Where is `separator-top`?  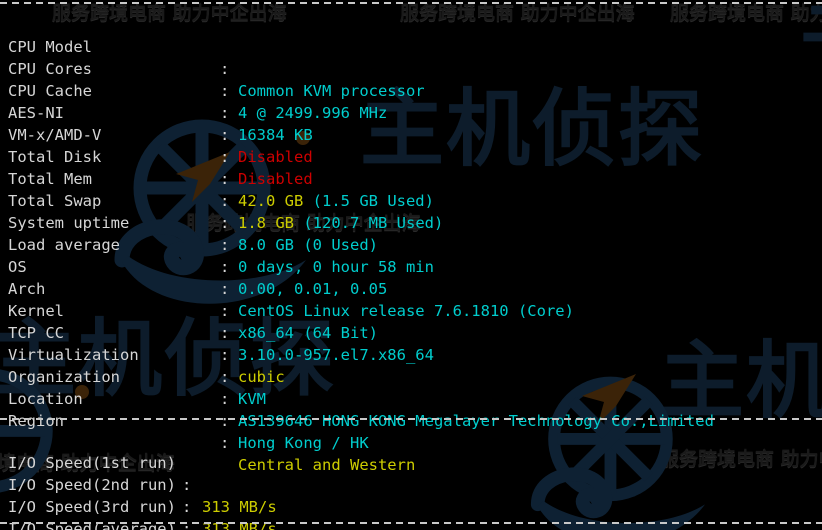 separator-top is located at coordinates (411, 3).